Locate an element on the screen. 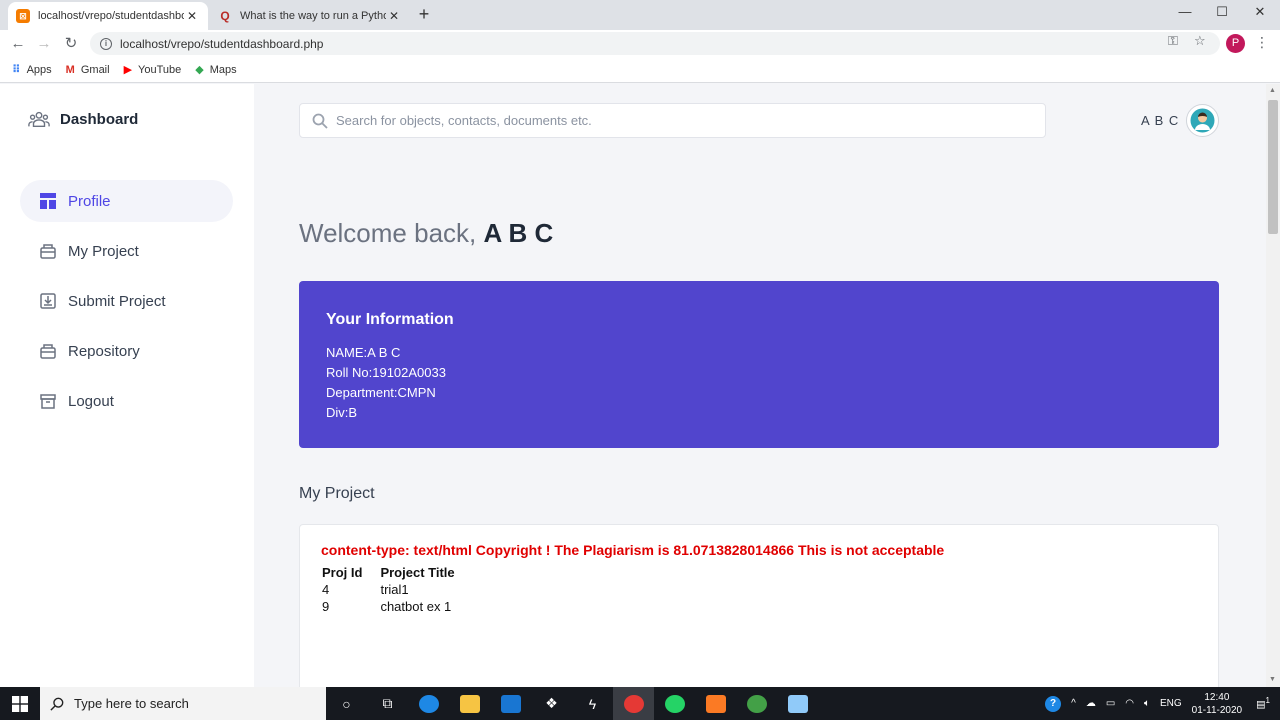 The image size is (1280, 720). sidebar-brand: Dashboard is located at coordinates (83, 119).